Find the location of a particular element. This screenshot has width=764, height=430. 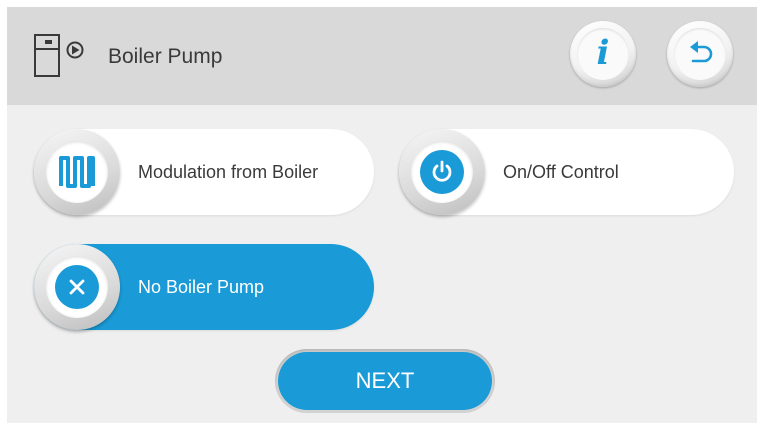

close-icon is located at coordinates (77, 287).